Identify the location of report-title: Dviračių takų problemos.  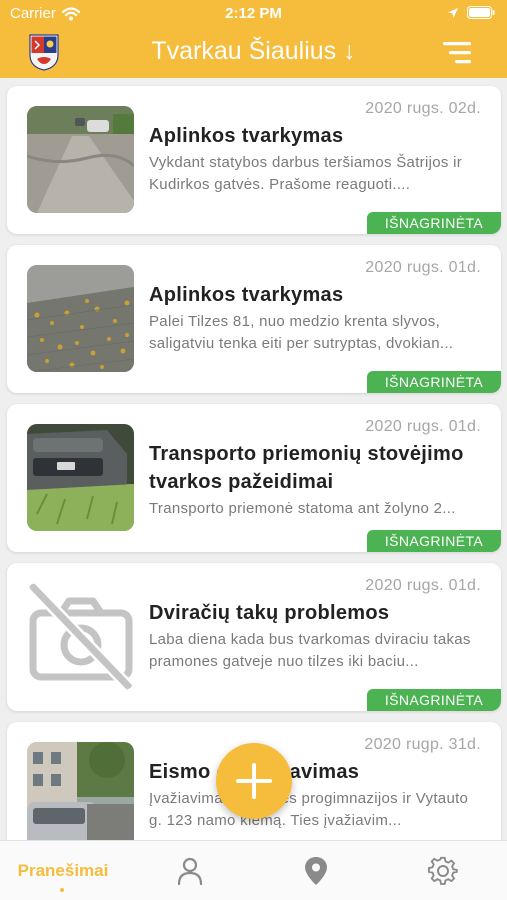
(269, 613).